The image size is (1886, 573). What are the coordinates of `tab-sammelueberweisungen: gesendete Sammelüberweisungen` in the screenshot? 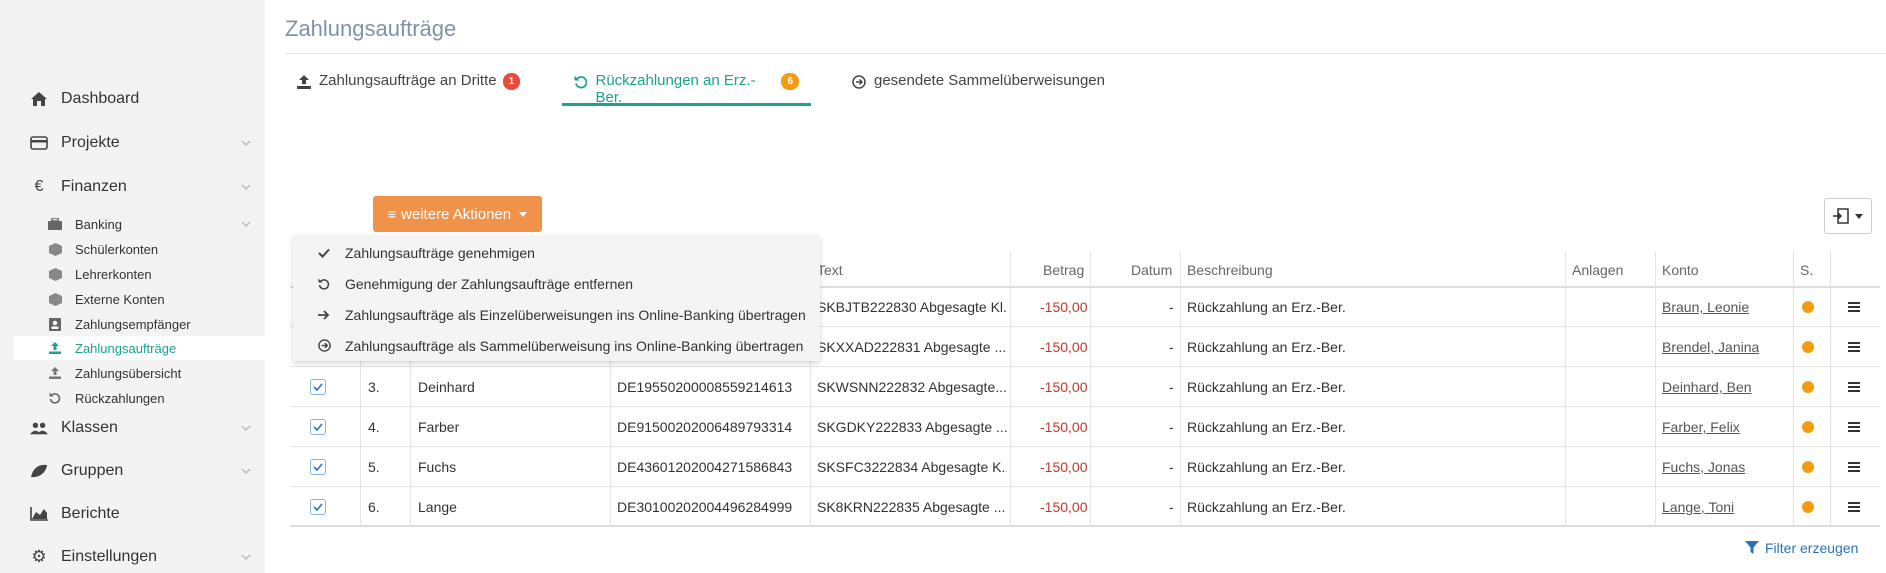 It's located at (978, 89).